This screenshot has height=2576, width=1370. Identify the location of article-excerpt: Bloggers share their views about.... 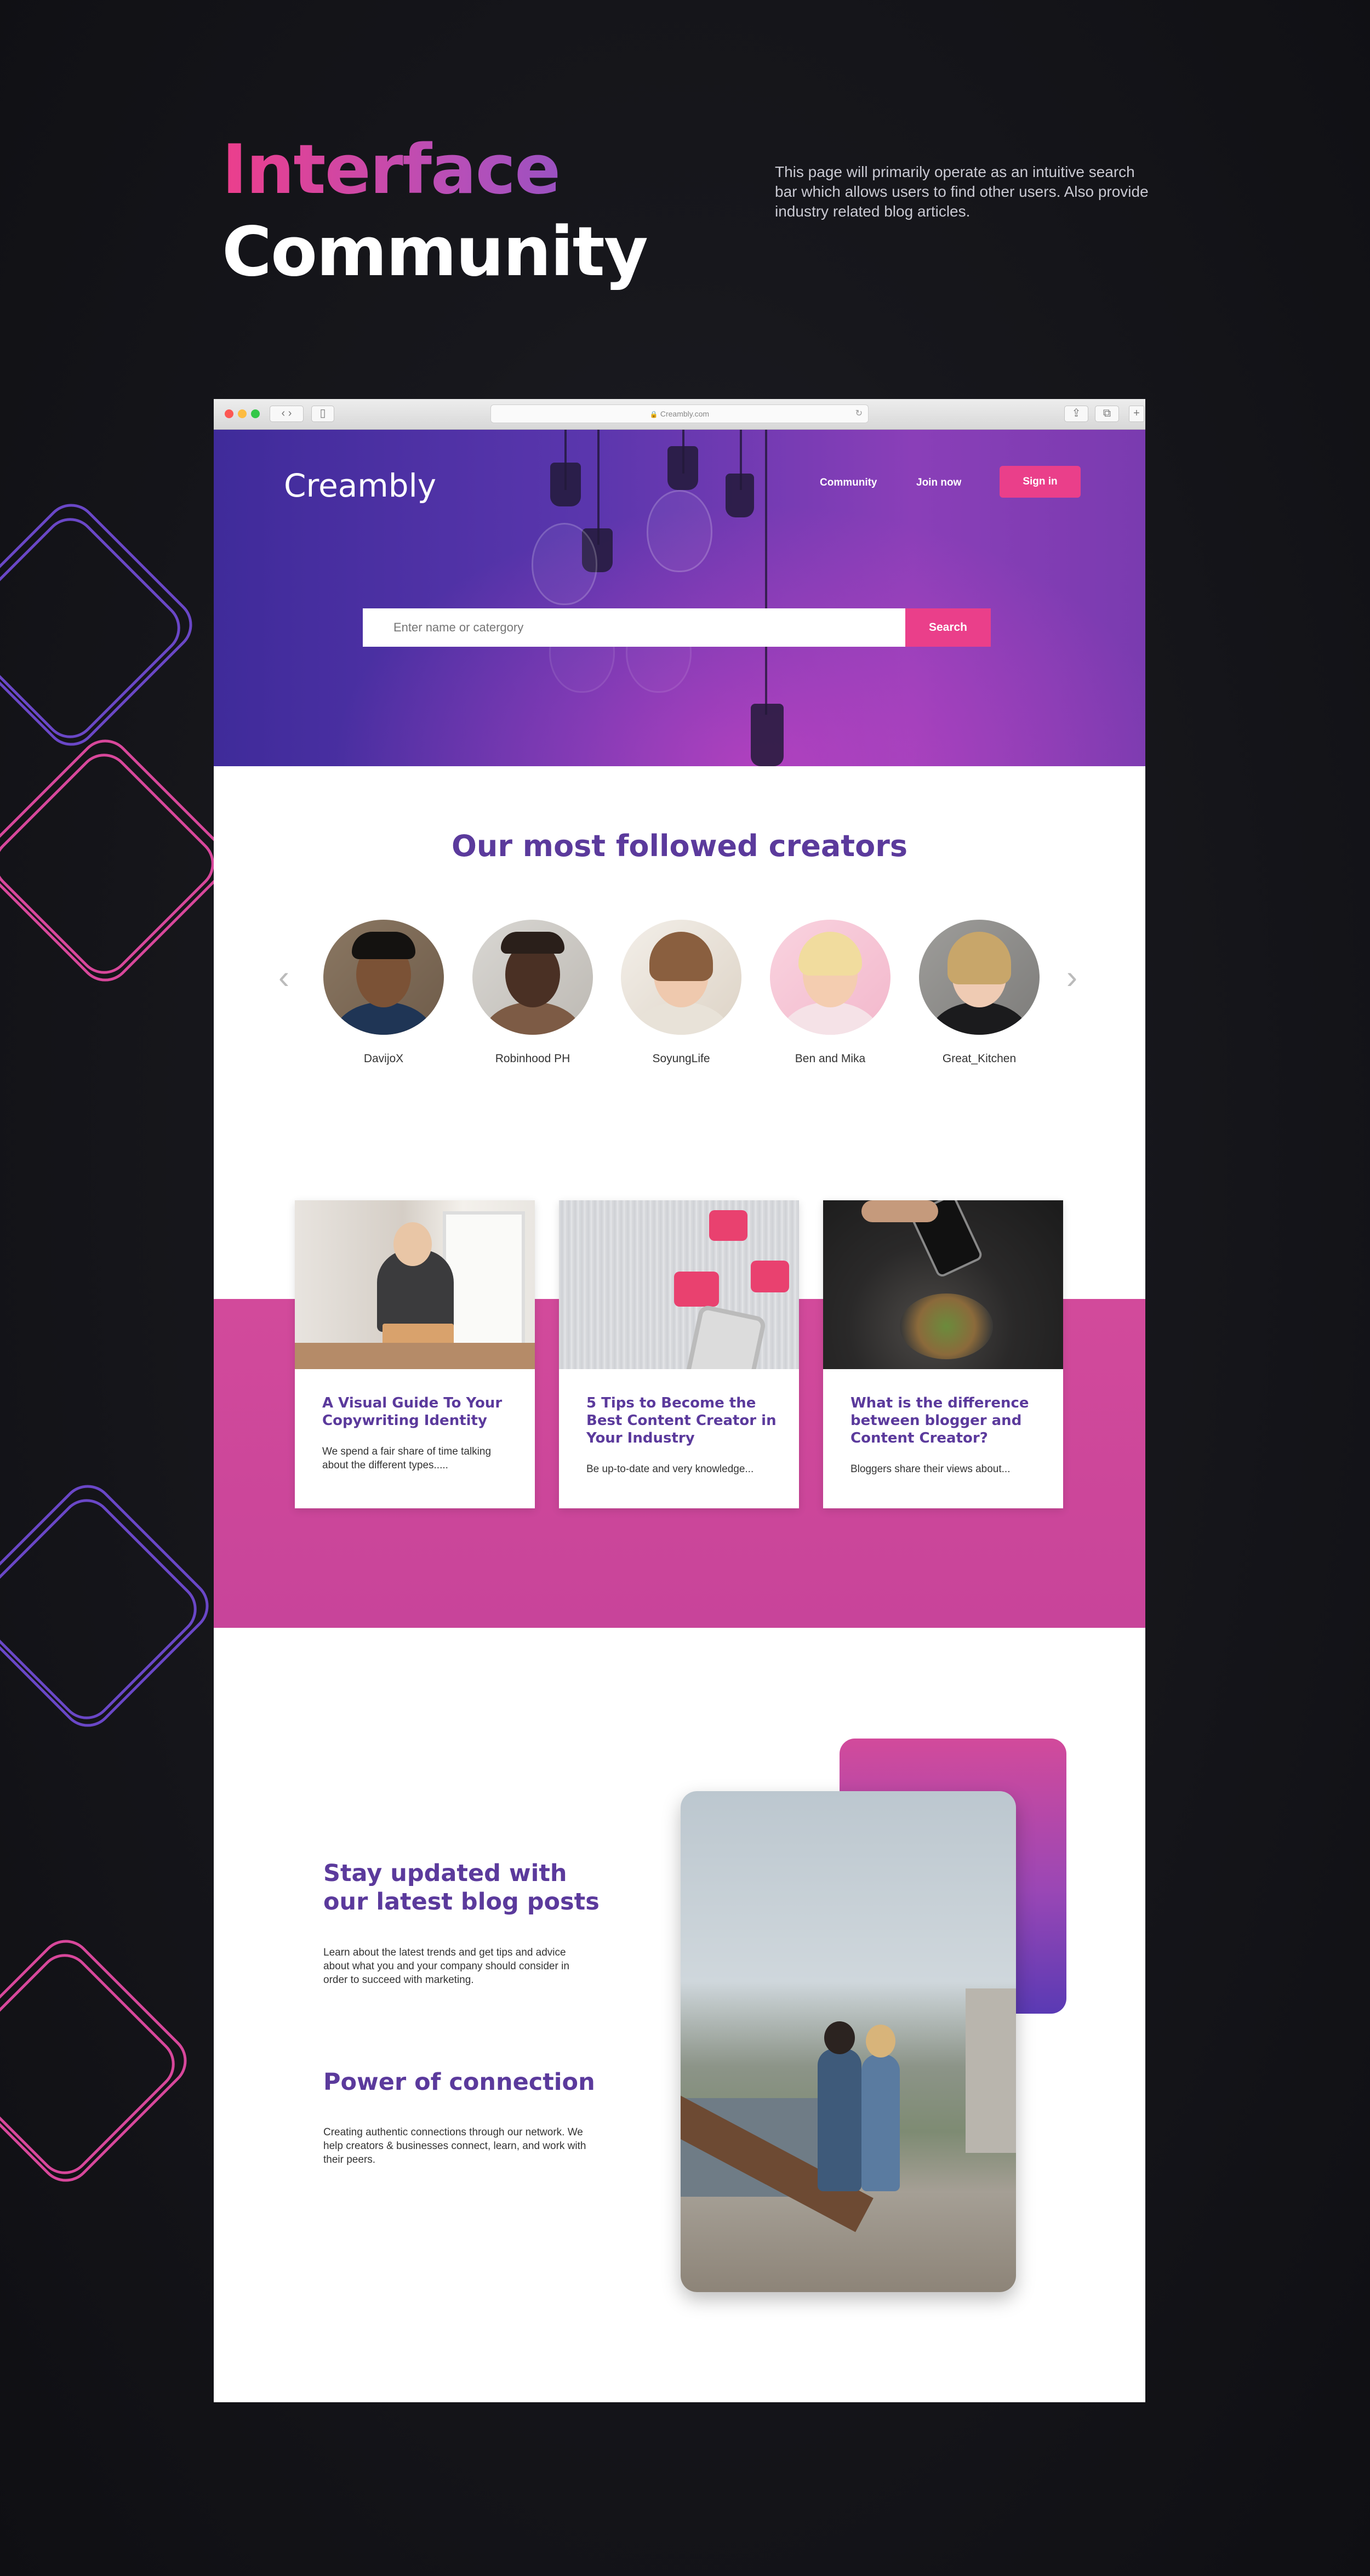
(931, 1469).